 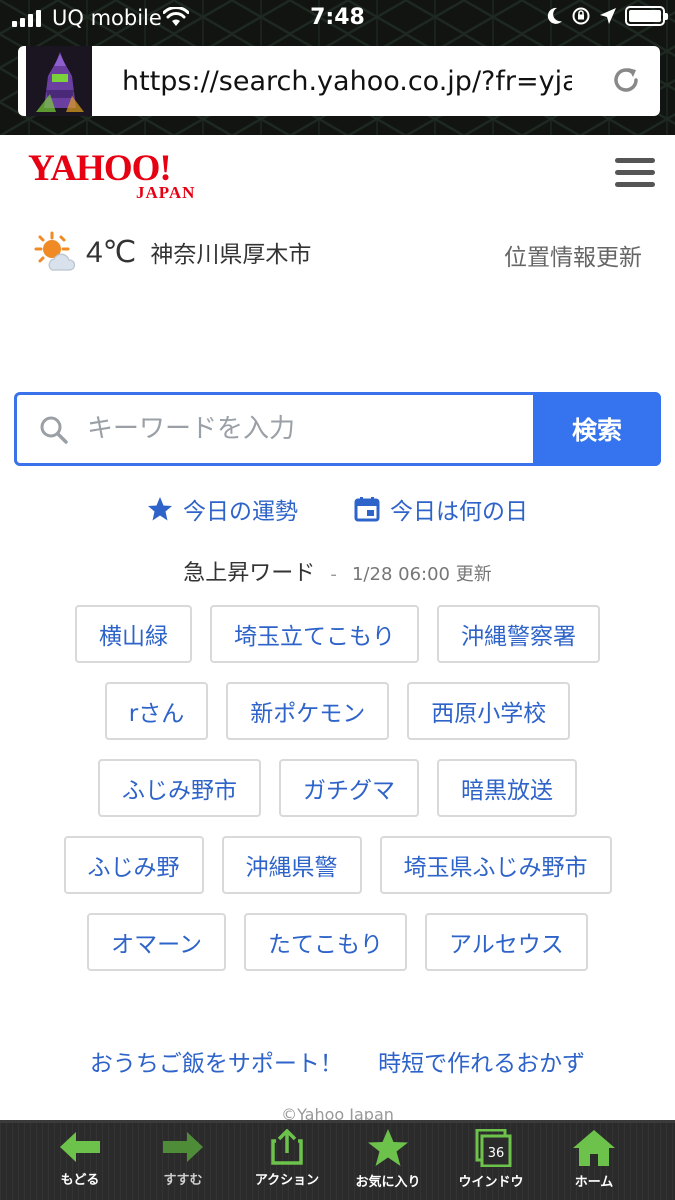 What do you see at coordinates (608, 16) in the screenshot?
I see `location-arrow-icon` at bounding box center [608, 16].